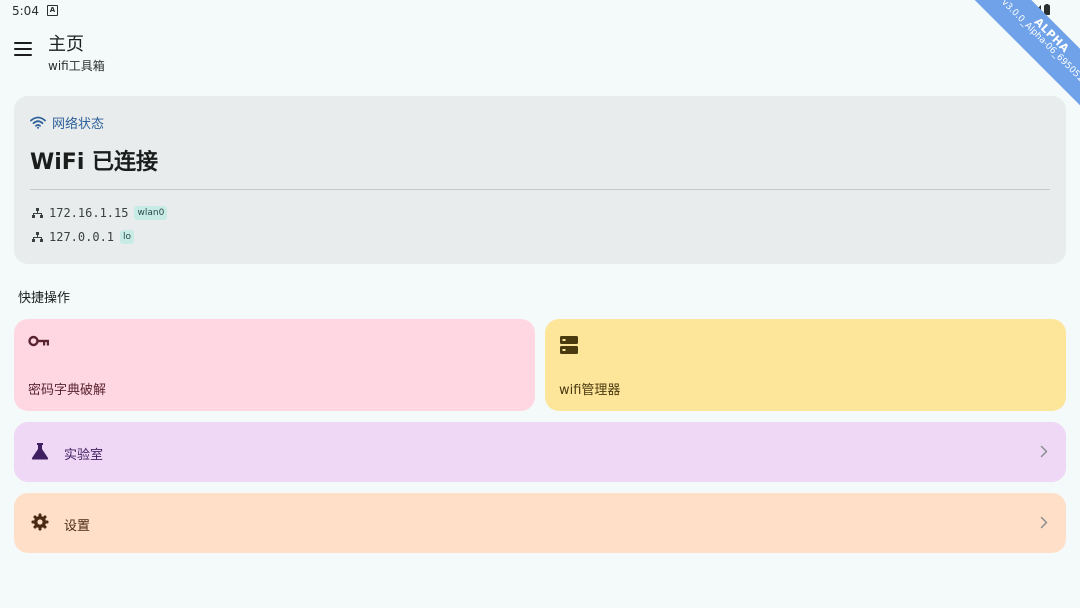 The image size is (1080, 608). Describe the element at coordinates (151, 213) in the screenshot. I see `interface-badge: wlan0` at that location.